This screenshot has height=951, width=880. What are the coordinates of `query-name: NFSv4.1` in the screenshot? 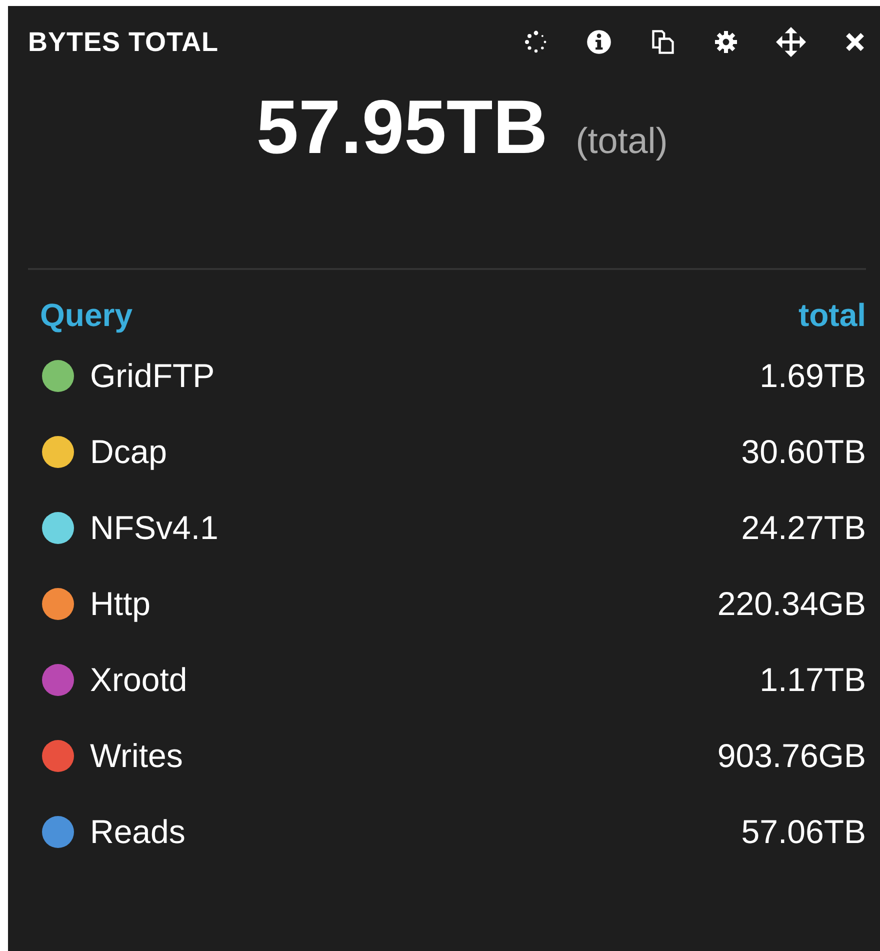 It's located at (155, 528).